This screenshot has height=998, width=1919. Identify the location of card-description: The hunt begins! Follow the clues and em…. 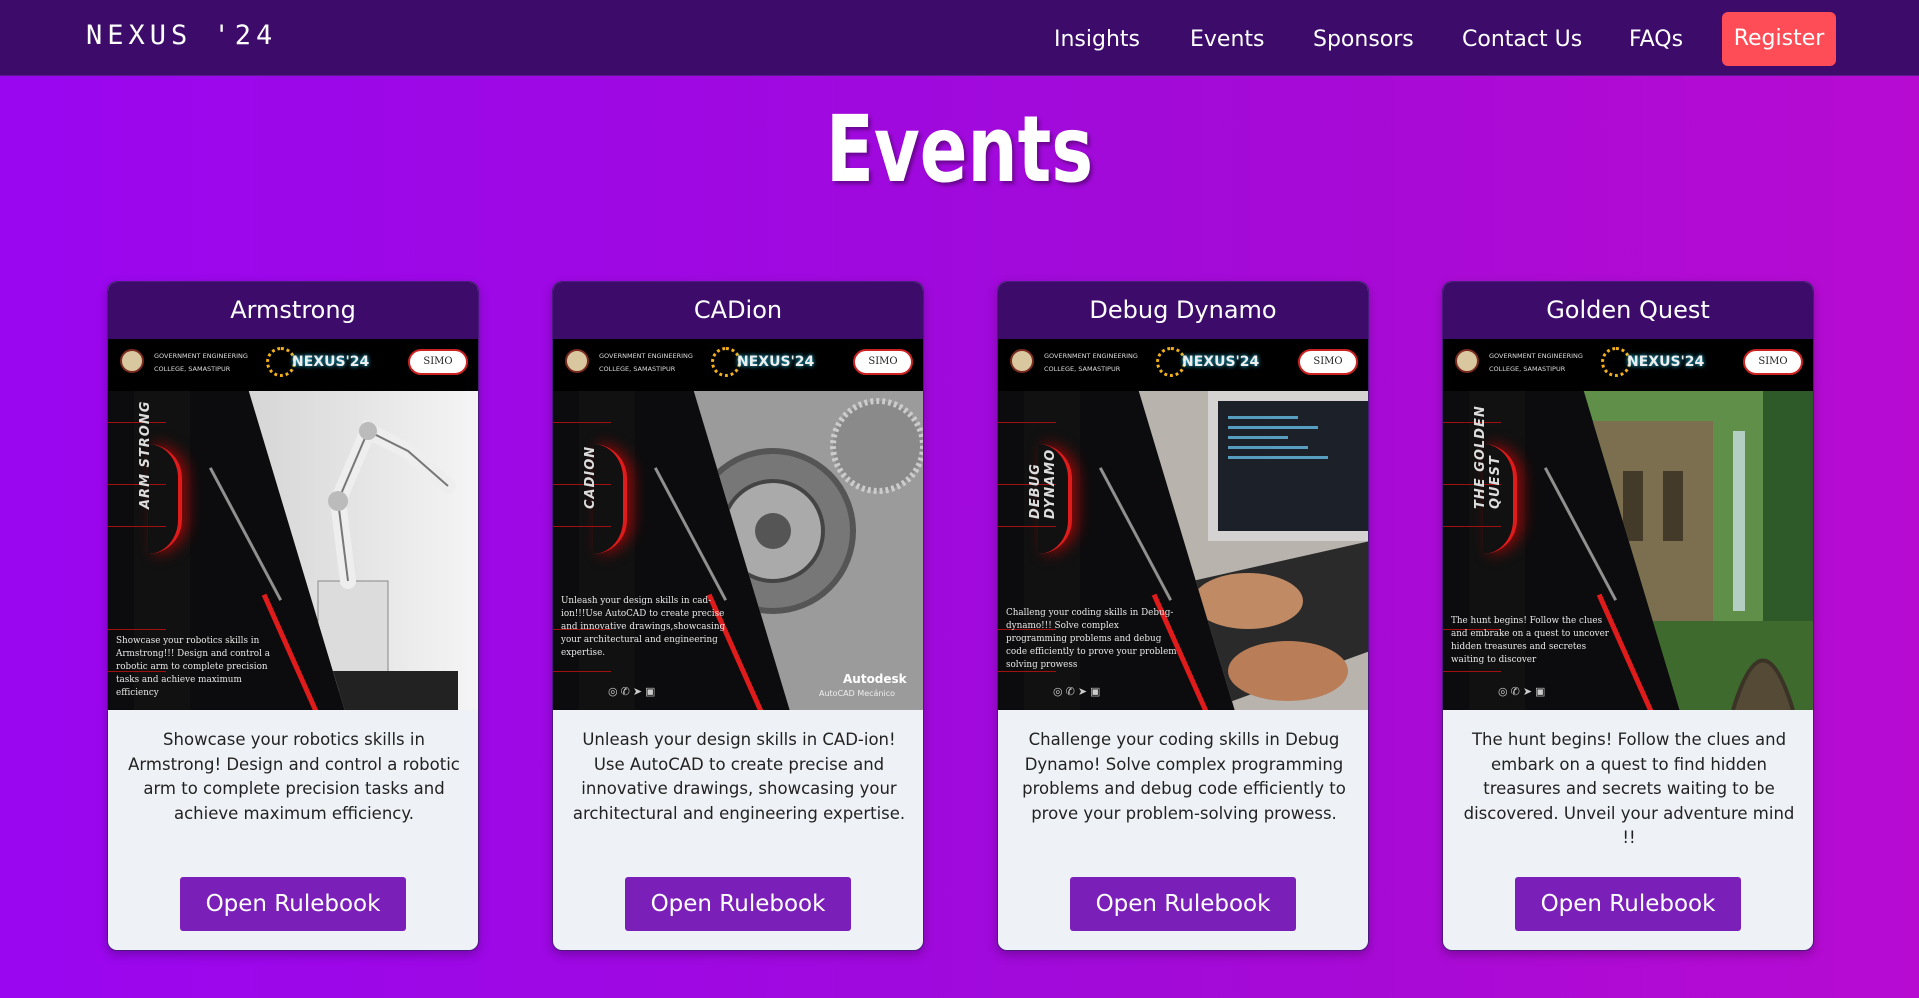
(1629, 788).